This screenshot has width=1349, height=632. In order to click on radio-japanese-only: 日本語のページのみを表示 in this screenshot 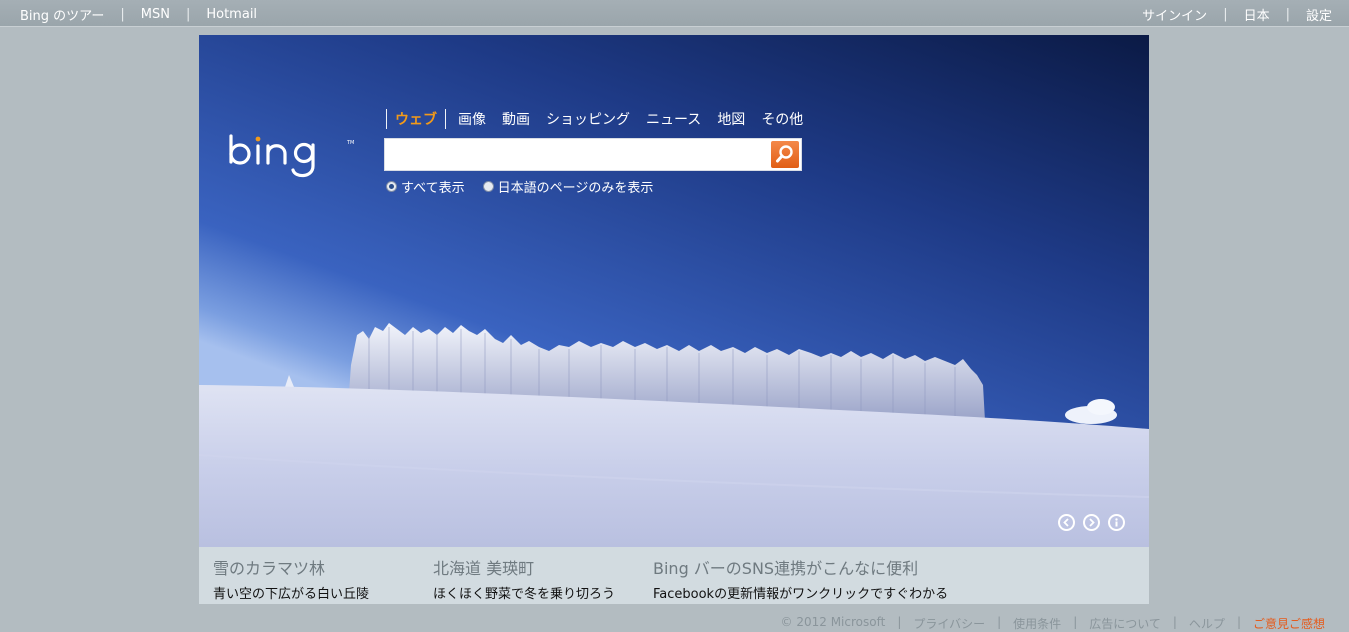, I will do `click(568, 186)`.